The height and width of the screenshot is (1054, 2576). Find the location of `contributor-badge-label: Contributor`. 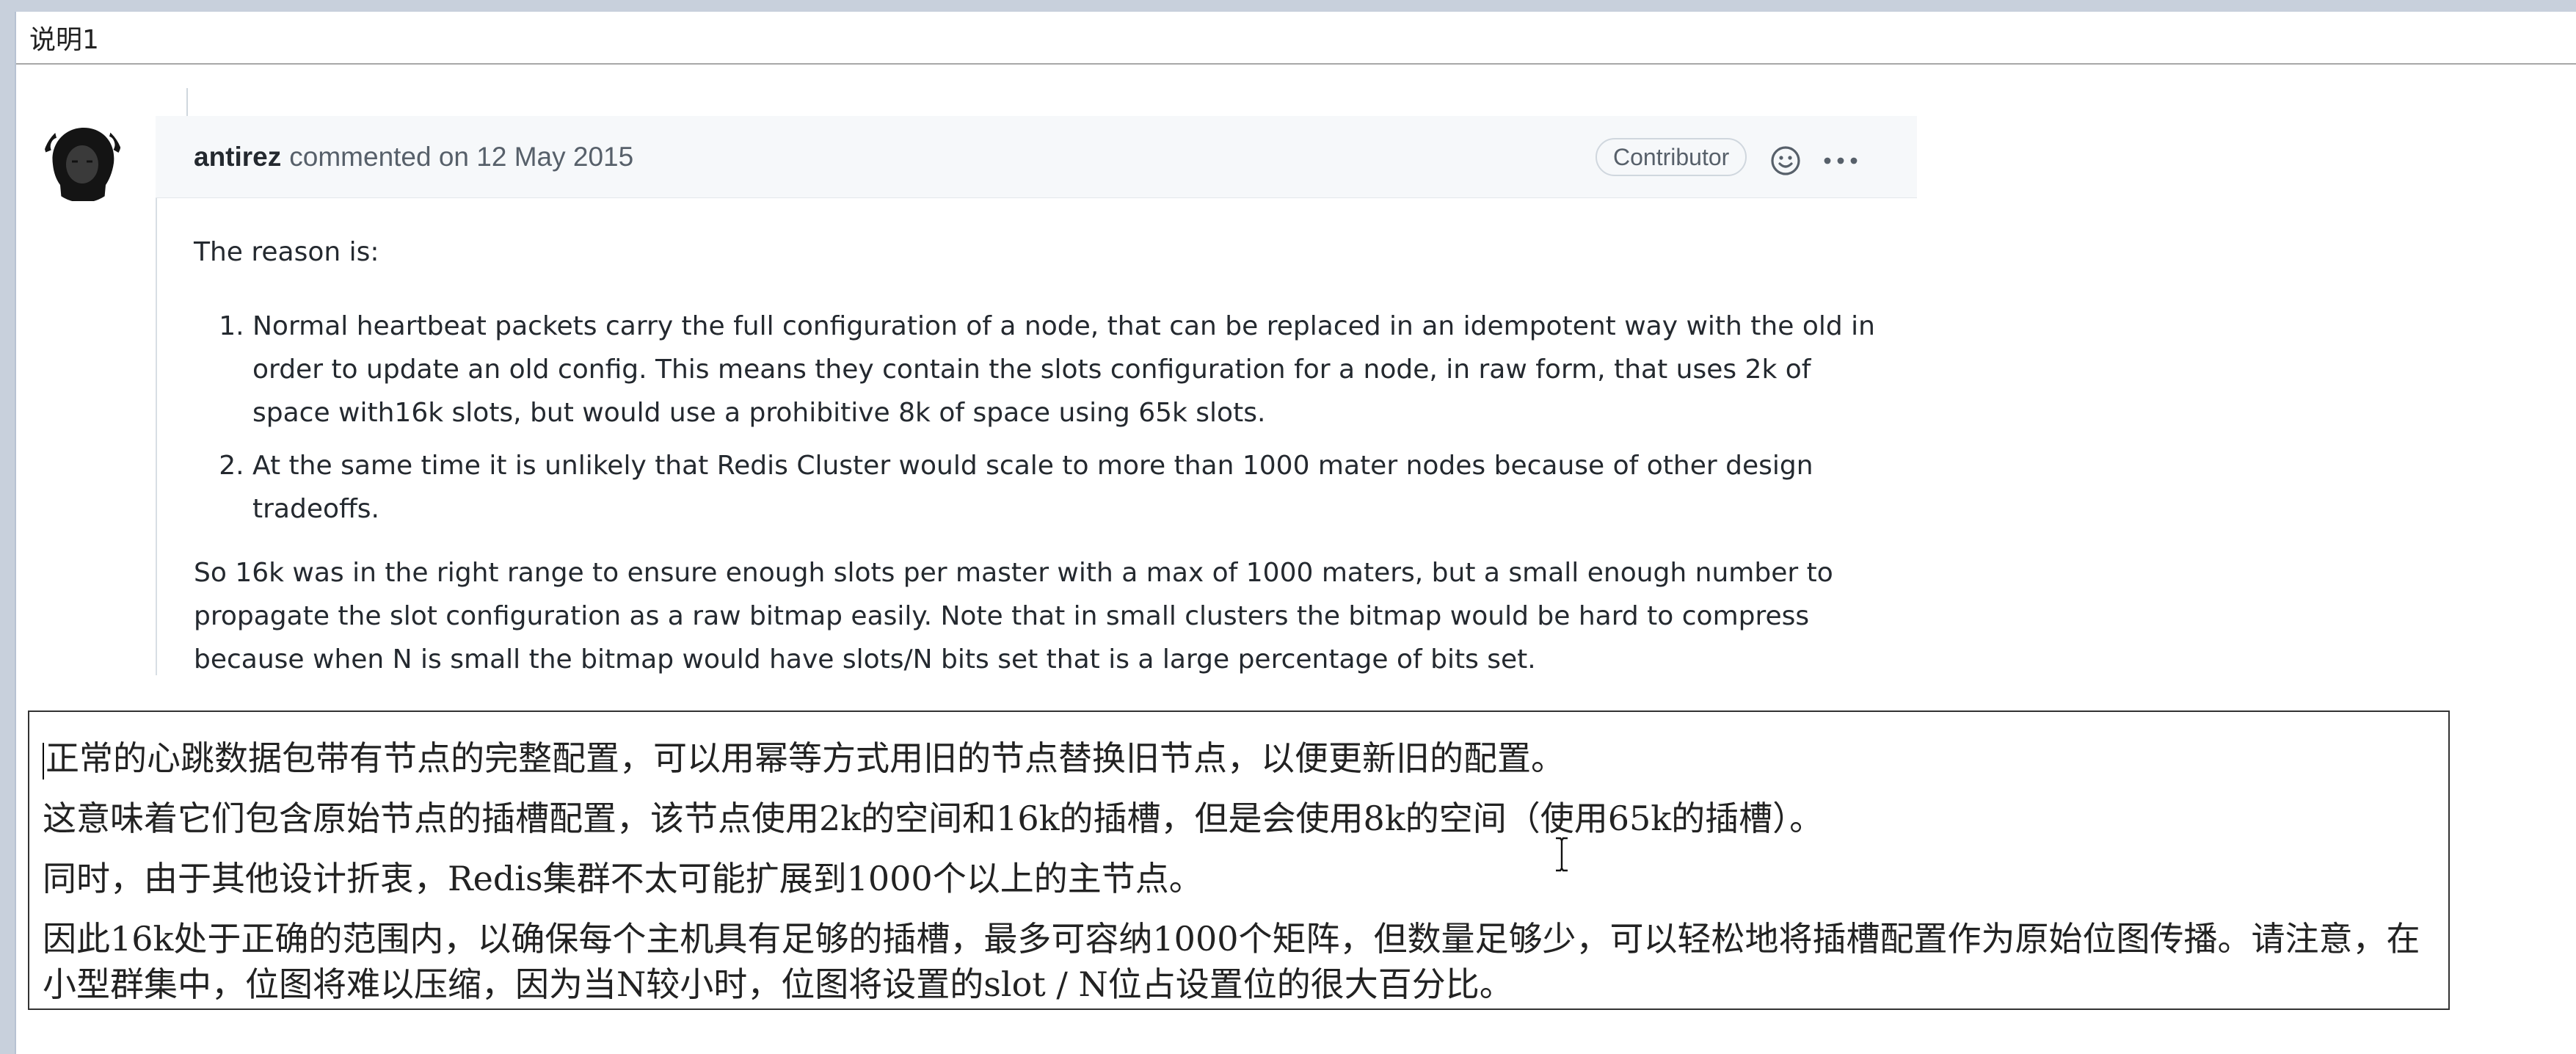

contributor-badge-label: Contributor is located at coordinates (1671, 157).